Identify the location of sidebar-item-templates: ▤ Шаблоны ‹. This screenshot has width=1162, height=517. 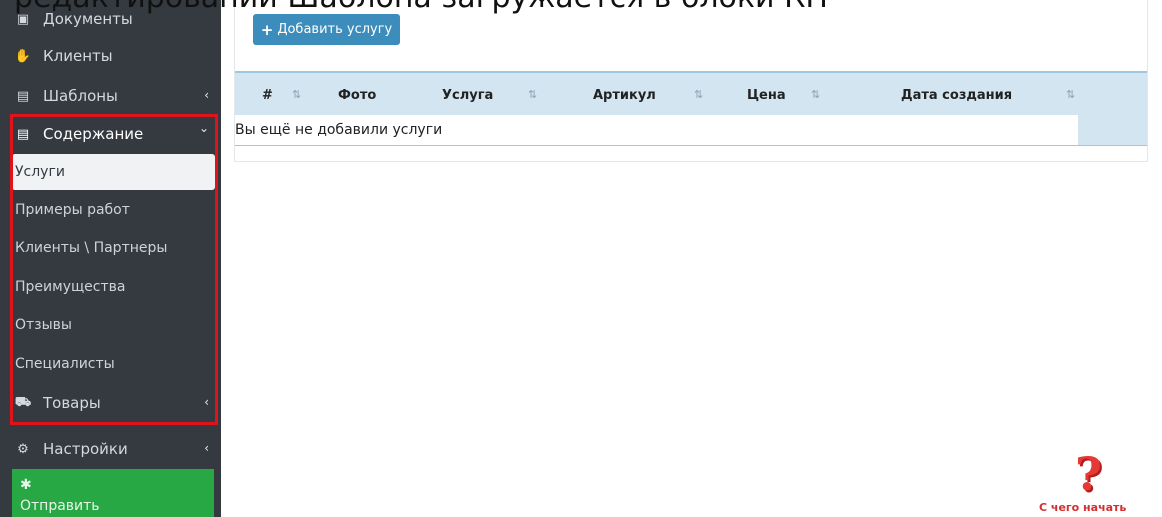
(114, 96).